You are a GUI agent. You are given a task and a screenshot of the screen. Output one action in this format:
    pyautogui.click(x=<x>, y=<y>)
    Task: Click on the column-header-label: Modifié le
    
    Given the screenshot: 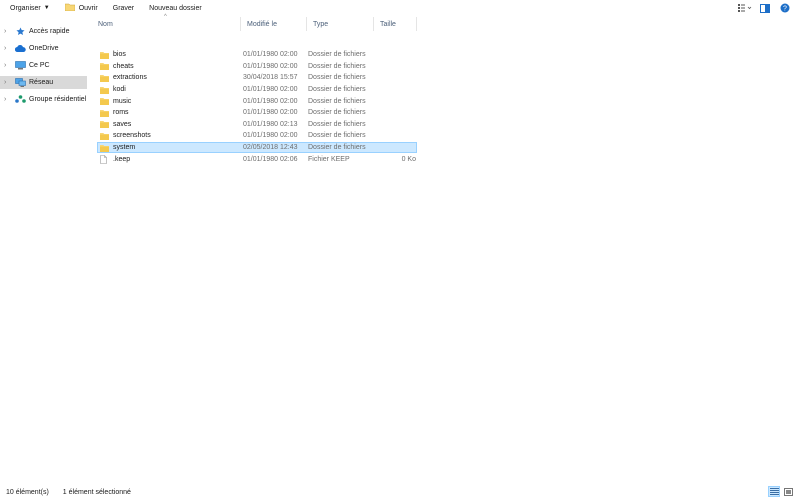 What is the action you would take?
    pyautogui.click(x=262, y=24)
    